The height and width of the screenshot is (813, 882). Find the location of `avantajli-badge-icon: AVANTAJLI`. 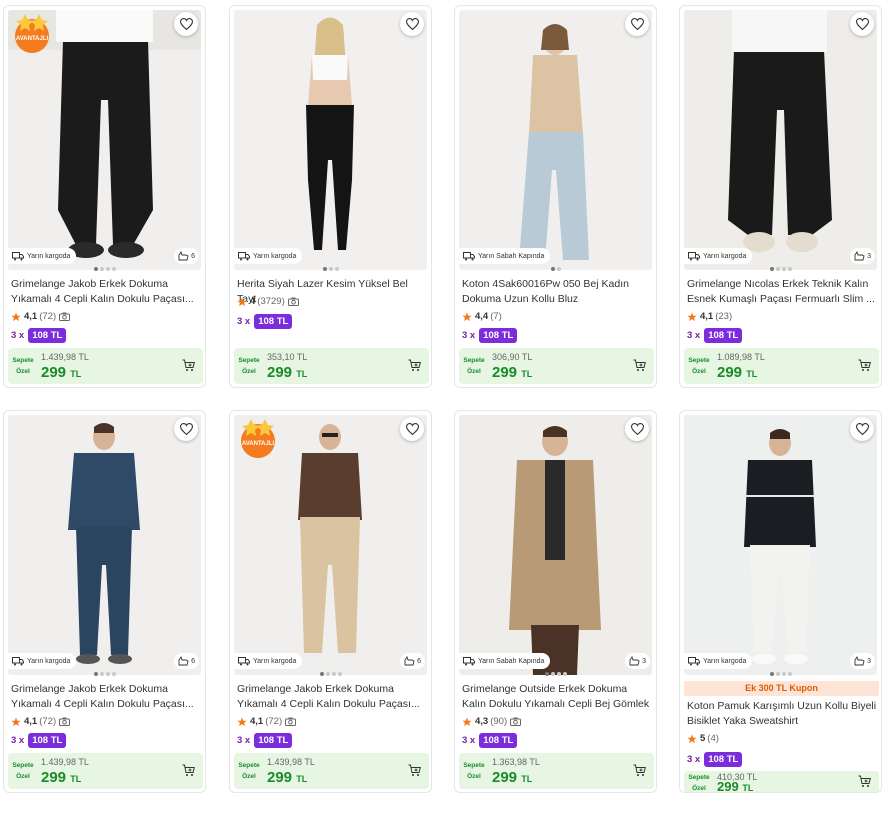

avantajli-badge-icon: AVANTAJLI is located at coordinates (258, 437).